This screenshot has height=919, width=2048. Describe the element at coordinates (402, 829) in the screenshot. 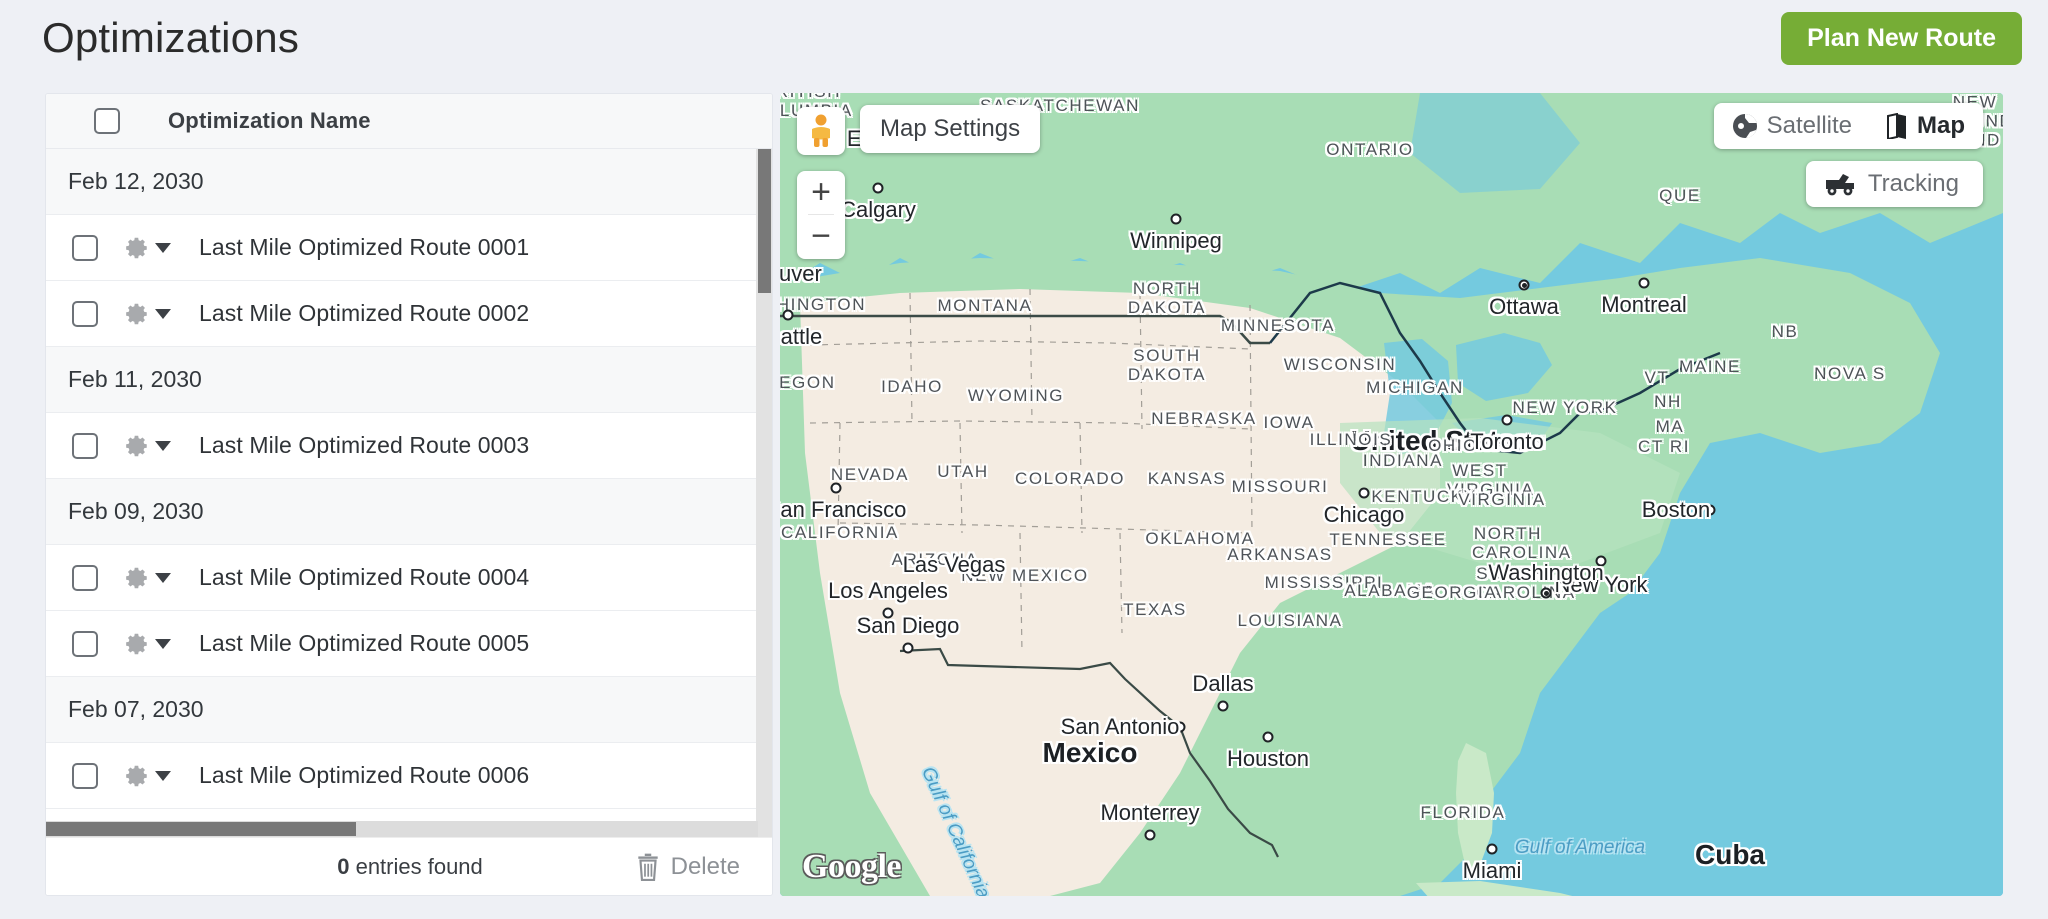

I see `horizontal-scrollbar-track` at that location.